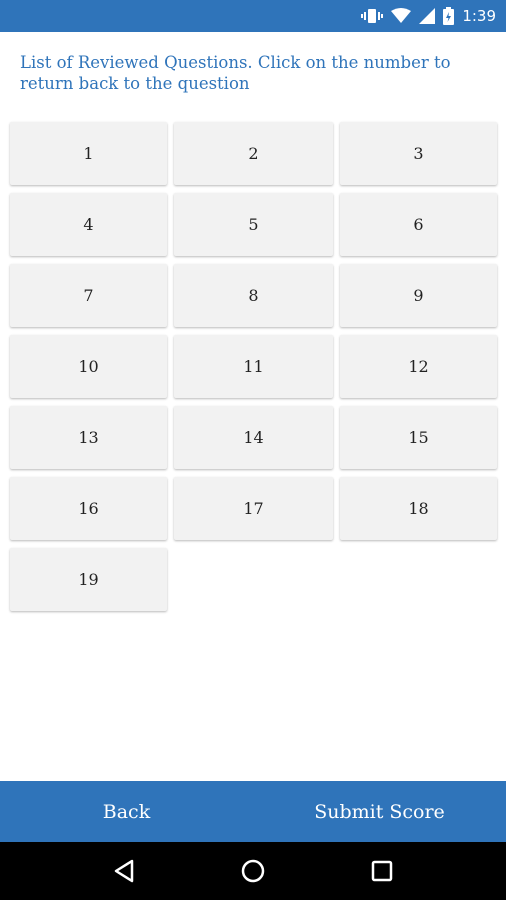  Describe the element at coordinates (126, 811) in the screenshot. I see `back-button: Back` at that location.